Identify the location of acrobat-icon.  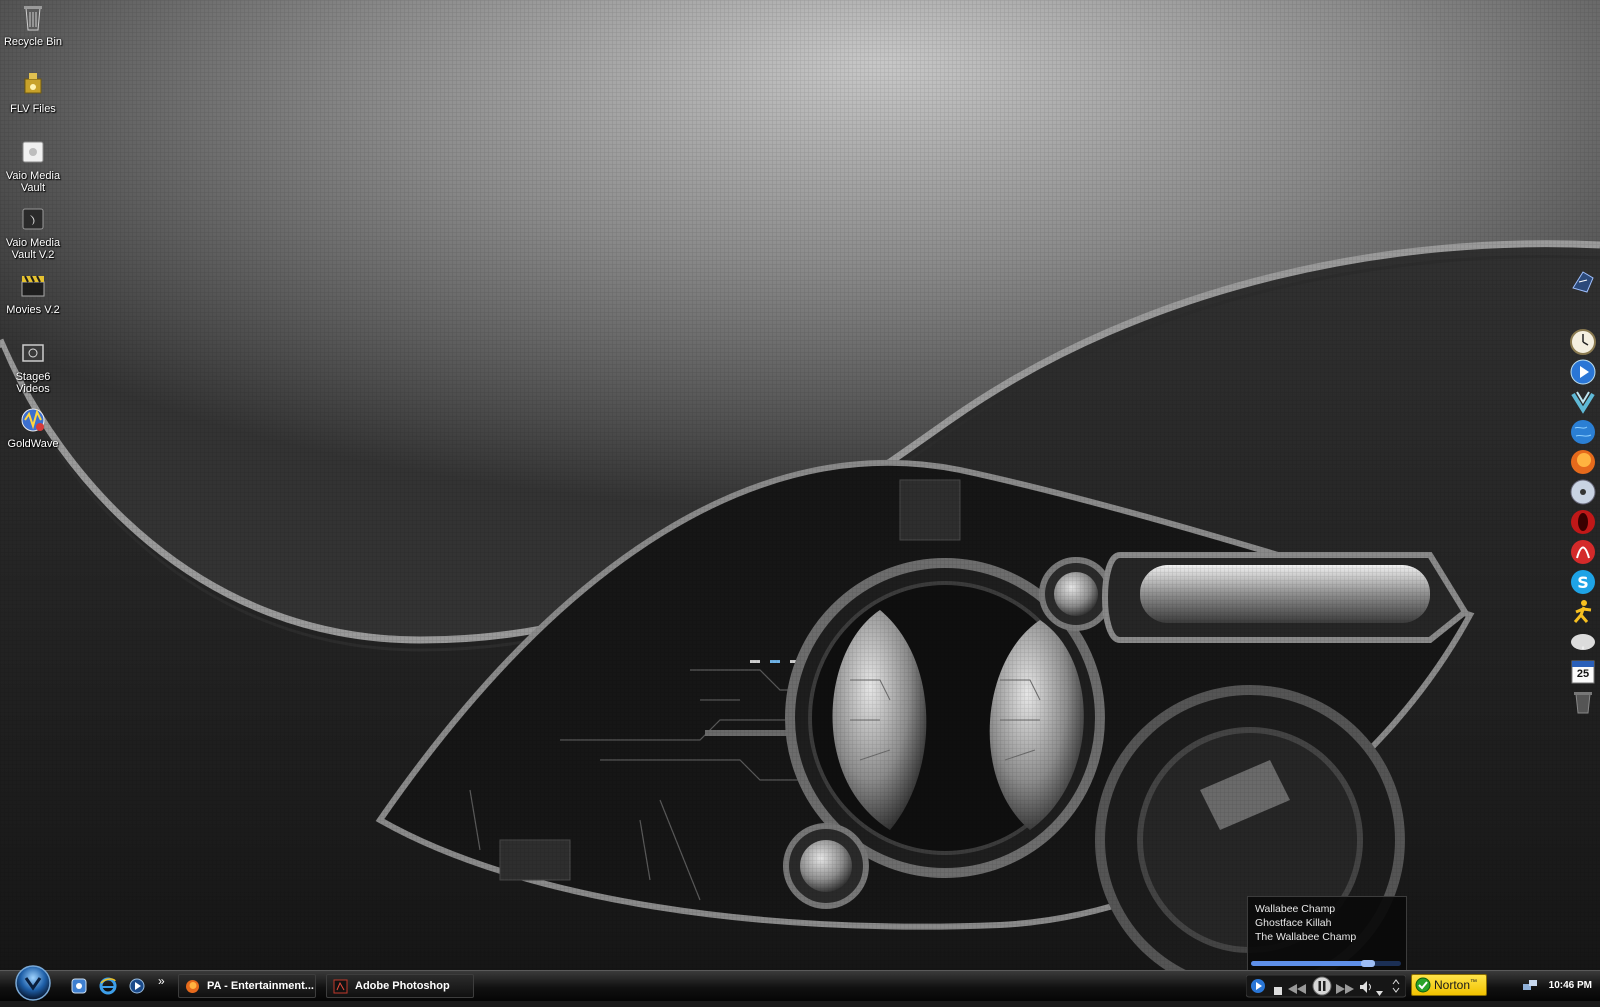
(1583, 552).